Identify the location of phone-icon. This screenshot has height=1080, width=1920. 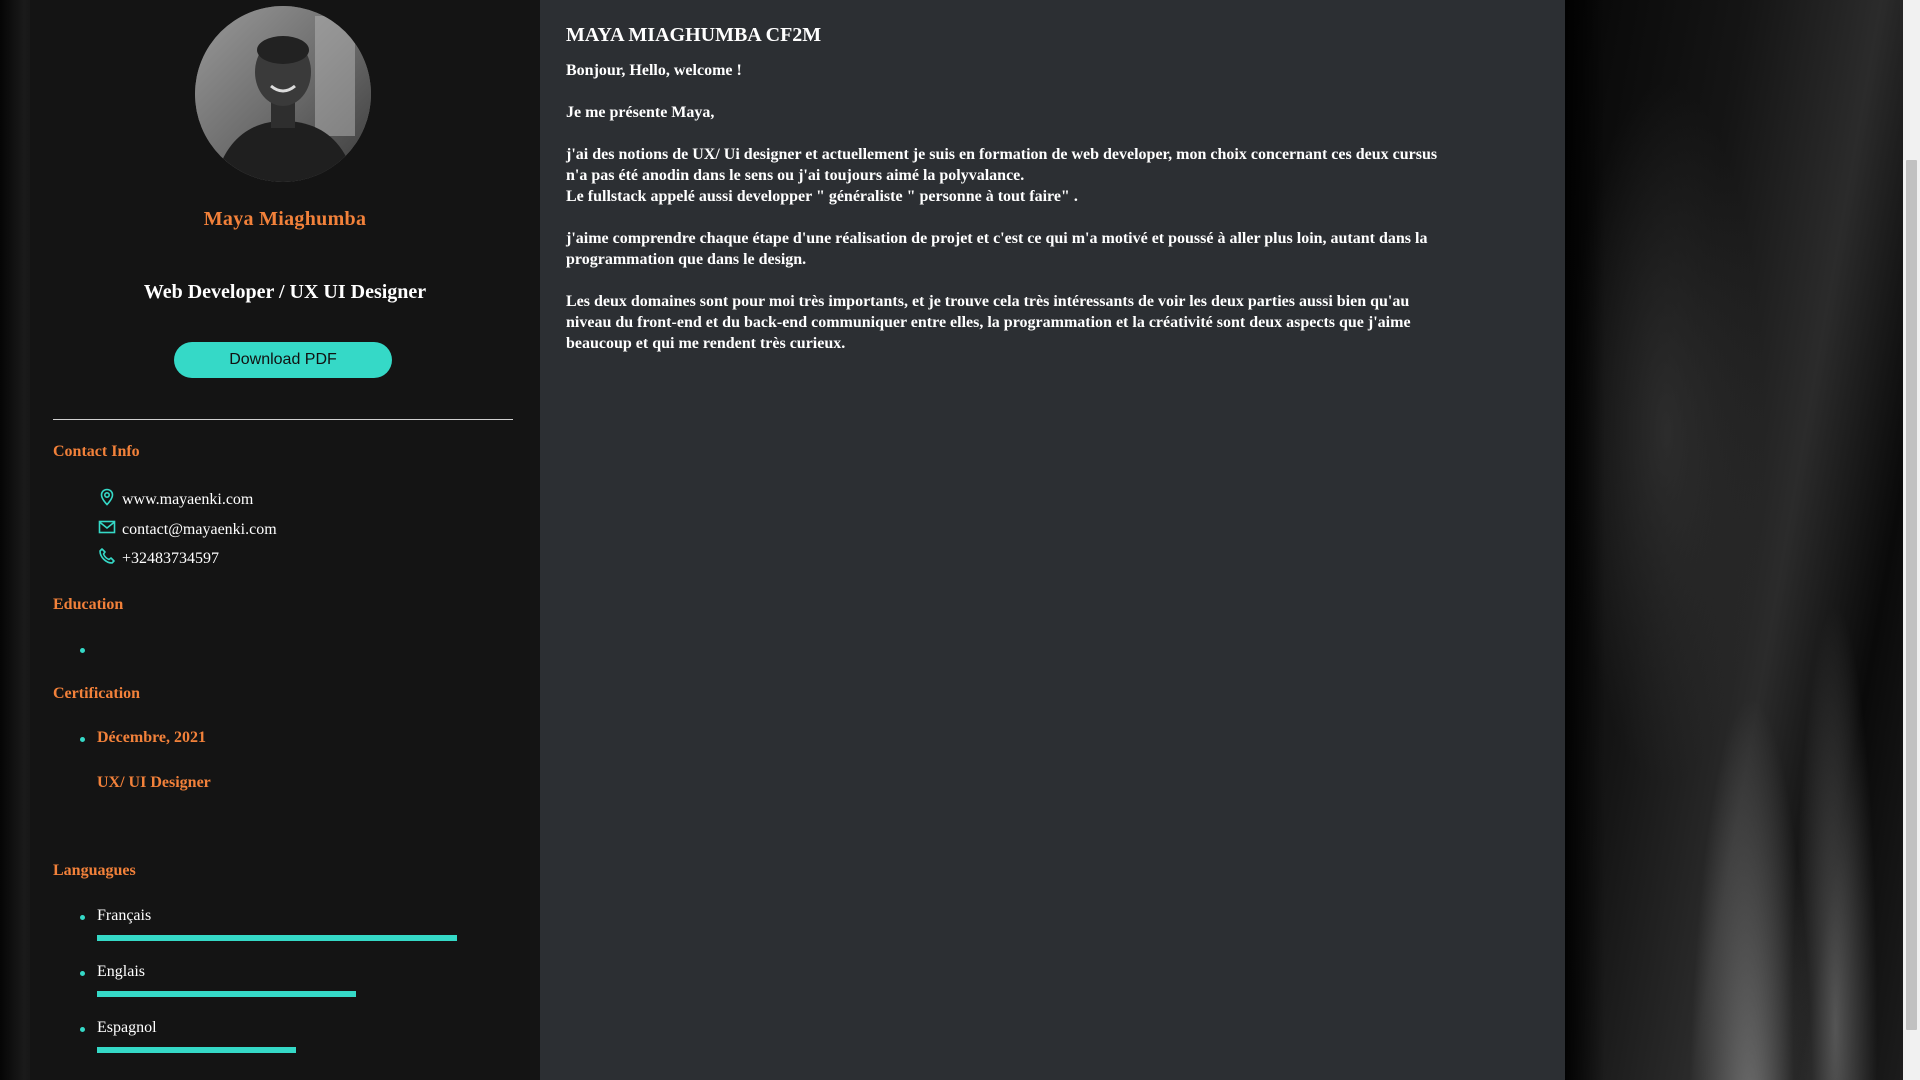
(107, 556).